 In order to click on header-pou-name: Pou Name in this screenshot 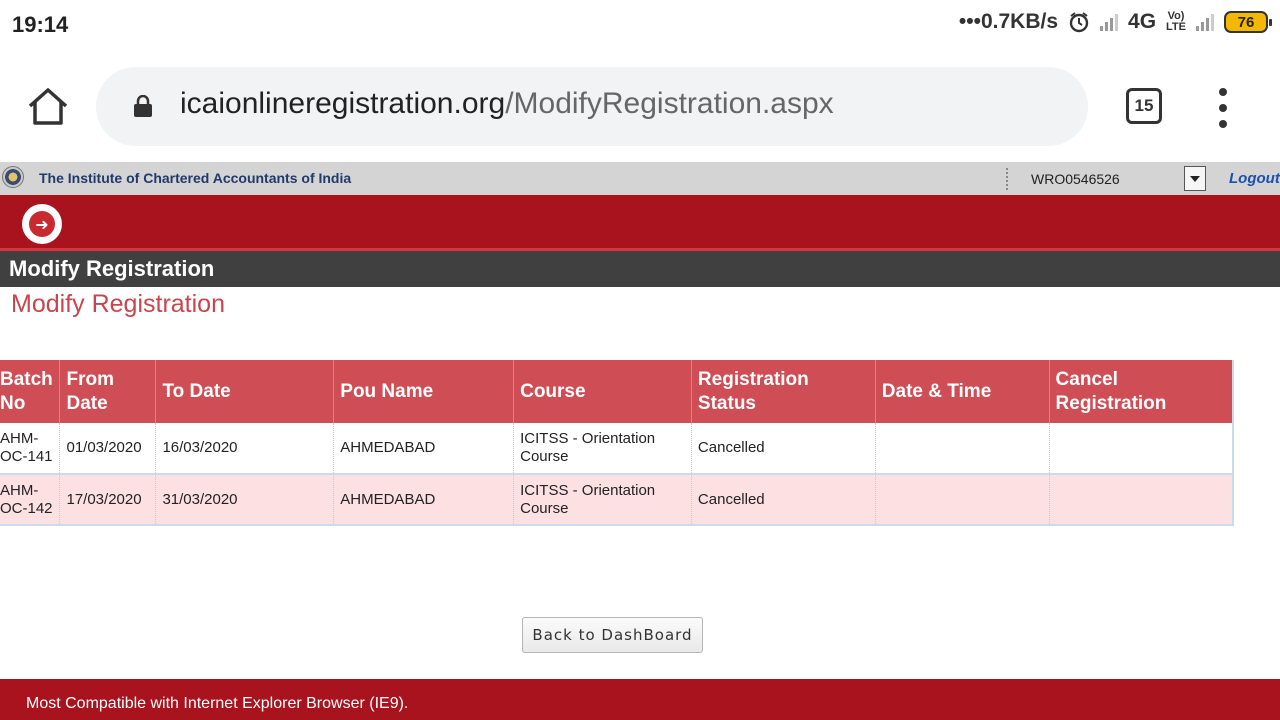, I will do `click(424, 391)`.